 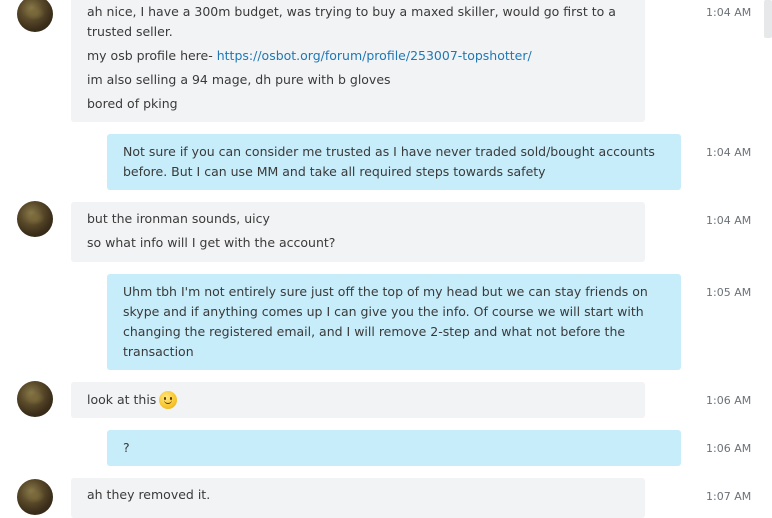 I want to click on message-text: my osb profile here-, so click(x=152, y=55).